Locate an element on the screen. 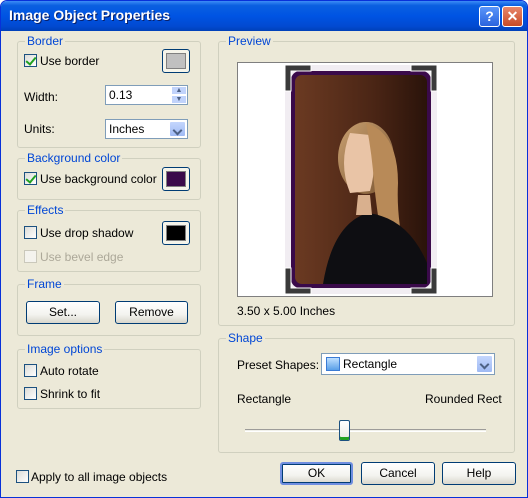 The width and height of the screenshot is (528, 498). preset-shapes-label: Preset Shapes: is located at coordinates (278, 365).